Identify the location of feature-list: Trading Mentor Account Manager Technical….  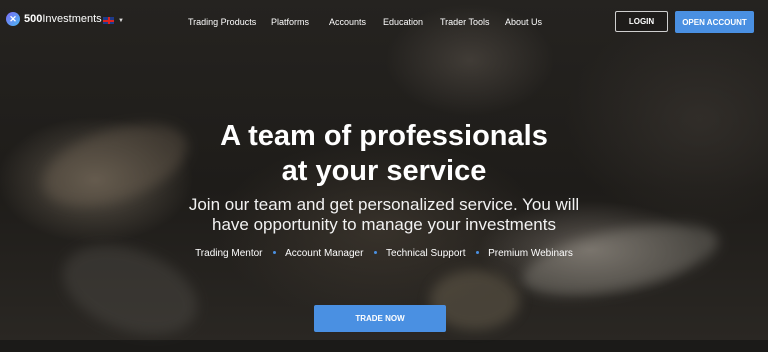
(384, 253).